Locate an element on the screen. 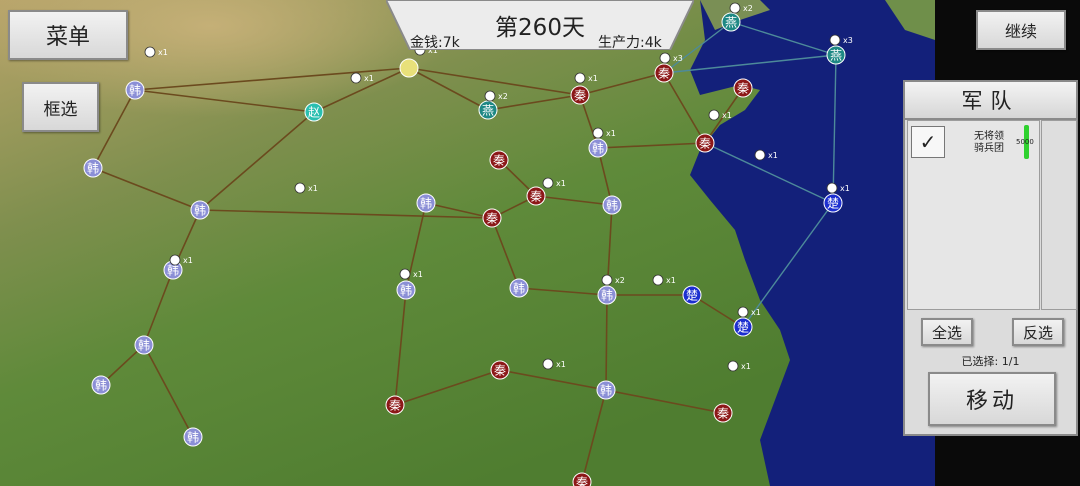 This screenshot has width=1080, height=486. army-unit-count: 5000 is located at coordinates (1025, 142).